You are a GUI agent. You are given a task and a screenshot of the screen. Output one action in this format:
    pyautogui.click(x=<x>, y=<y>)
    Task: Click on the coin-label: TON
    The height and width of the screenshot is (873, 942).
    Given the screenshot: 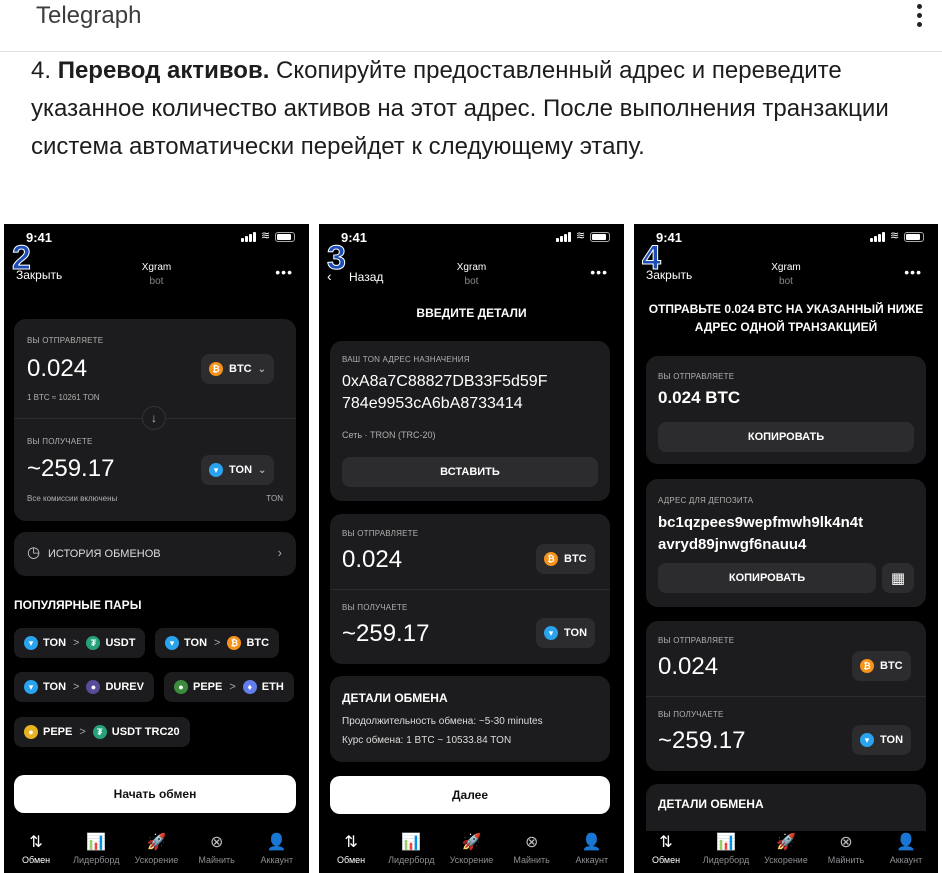 What is the action you would take?
    pyautogui.click(x=576, y=633)
    